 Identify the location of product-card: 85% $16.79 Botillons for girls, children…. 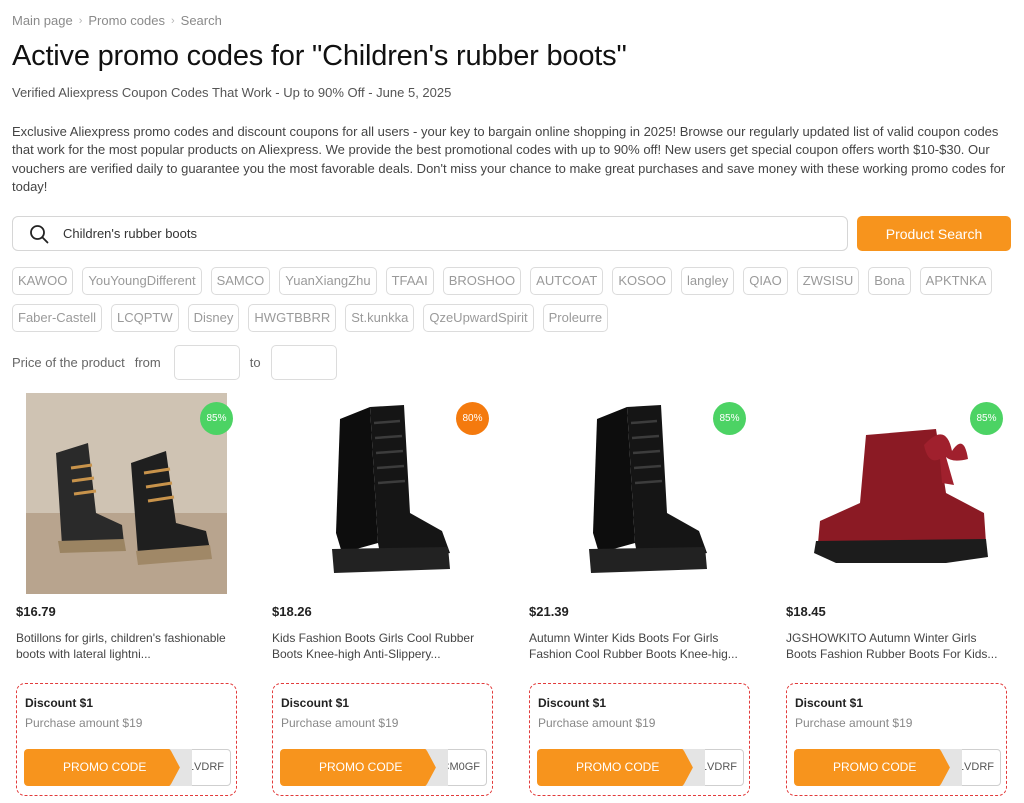
(124, 595).